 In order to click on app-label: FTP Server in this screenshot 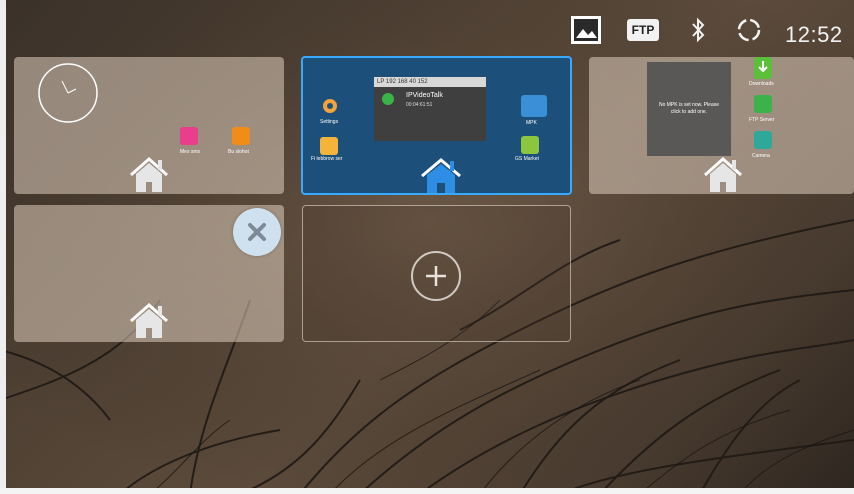, I will do `click(762, 120)`.